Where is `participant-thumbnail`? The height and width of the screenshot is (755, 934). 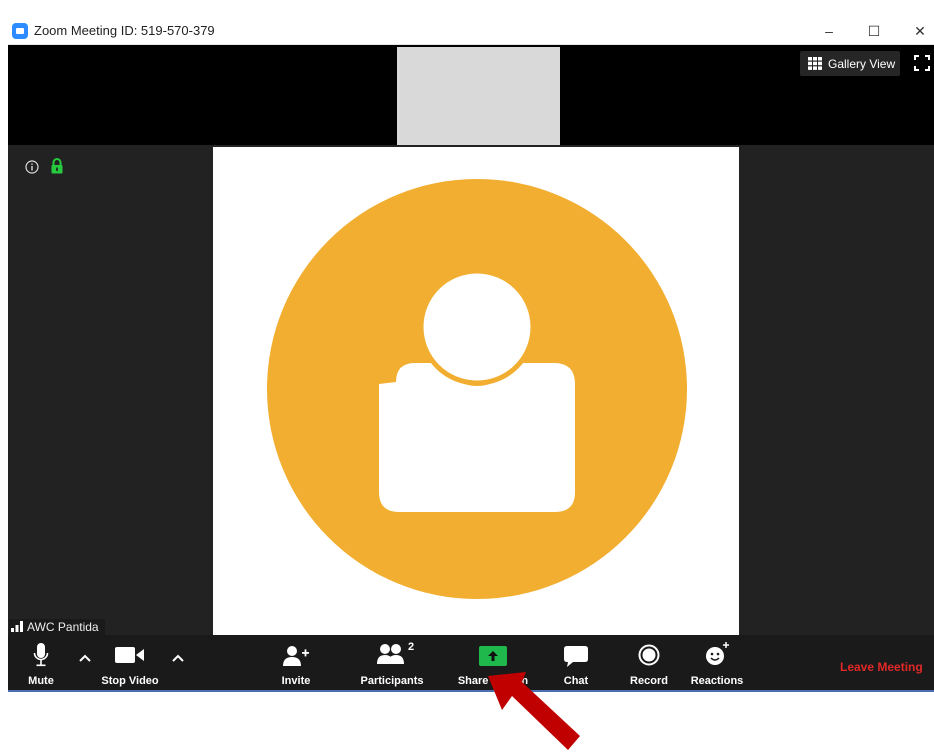
participant-thumbnail is located at coordinates (478, 96).